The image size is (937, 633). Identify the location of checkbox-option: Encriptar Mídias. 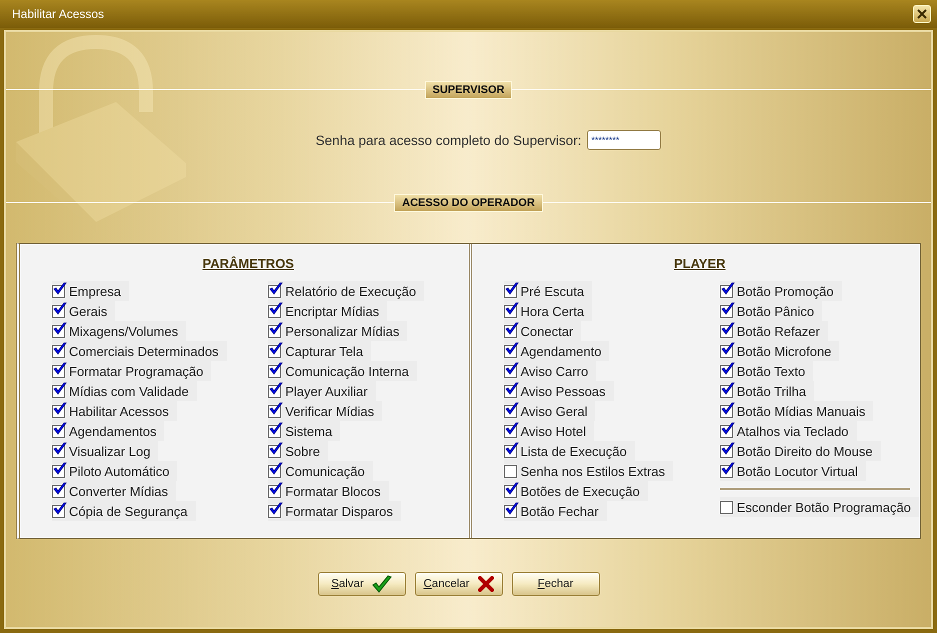
(328, 311).